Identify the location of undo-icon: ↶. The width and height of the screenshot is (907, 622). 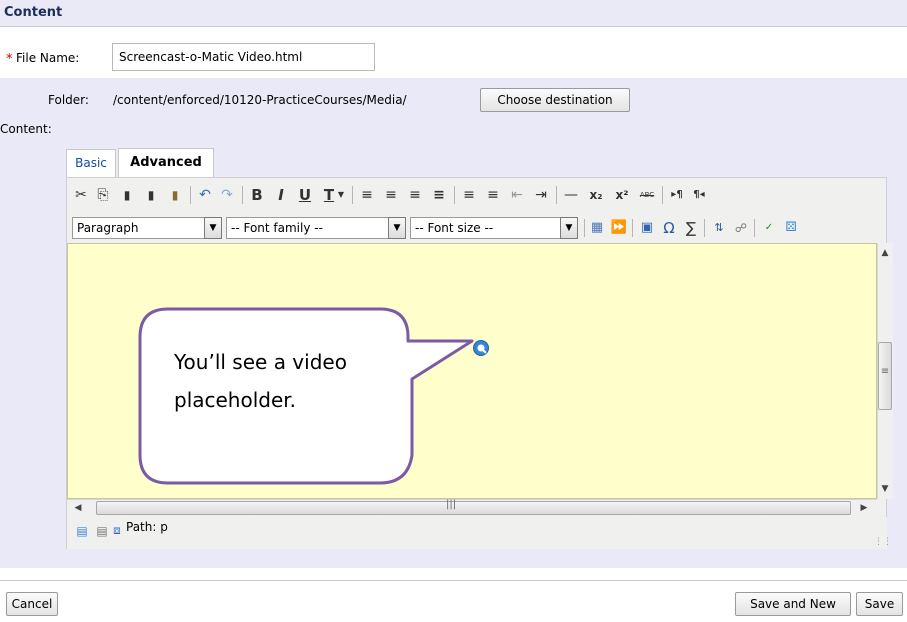
(205, 195).